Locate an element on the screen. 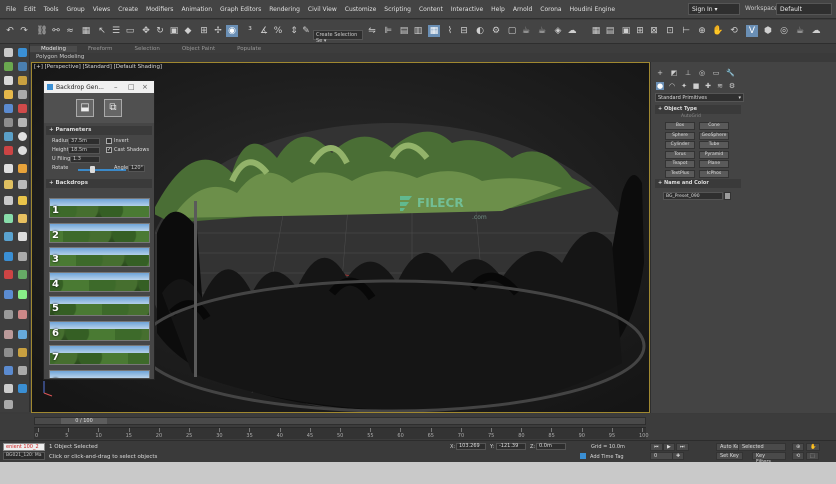  play-icon: ▶ is located at coordinates (669, 447).